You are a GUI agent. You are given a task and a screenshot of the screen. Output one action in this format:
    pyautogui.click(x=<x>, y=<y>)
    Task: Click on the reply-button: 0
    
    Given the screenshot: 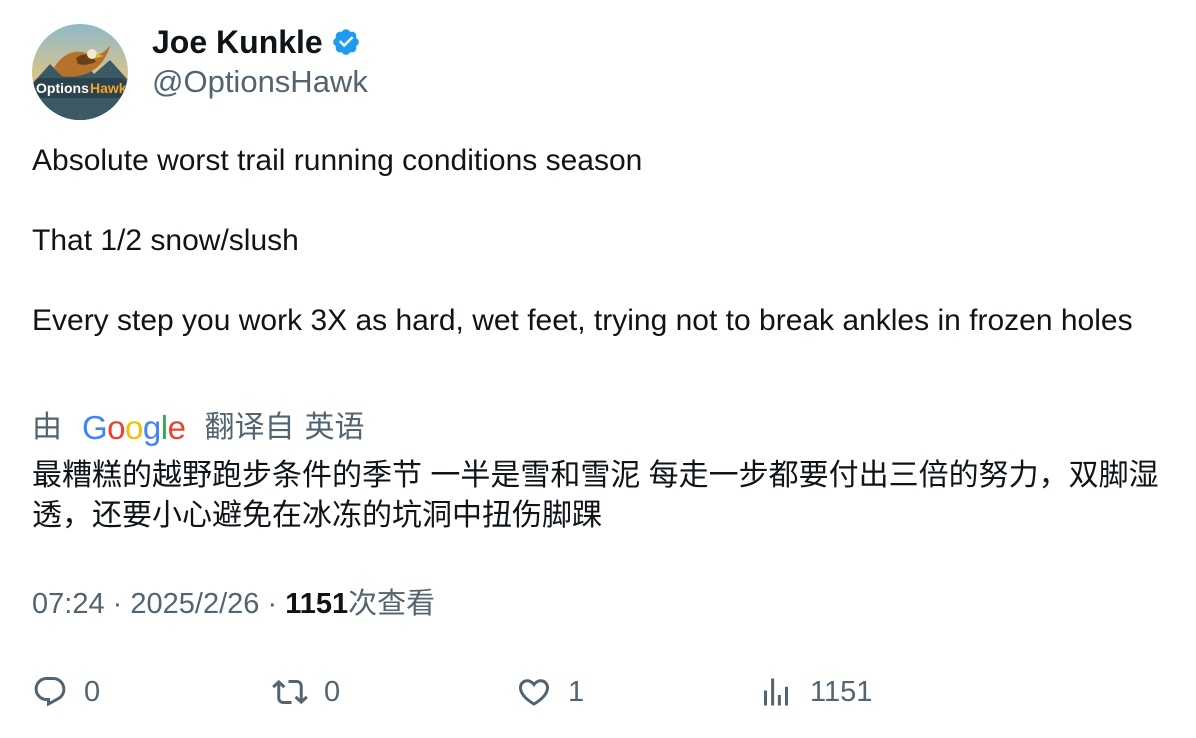 What is the action you would take?
    pyautogui.click(x=66, y=692)
    